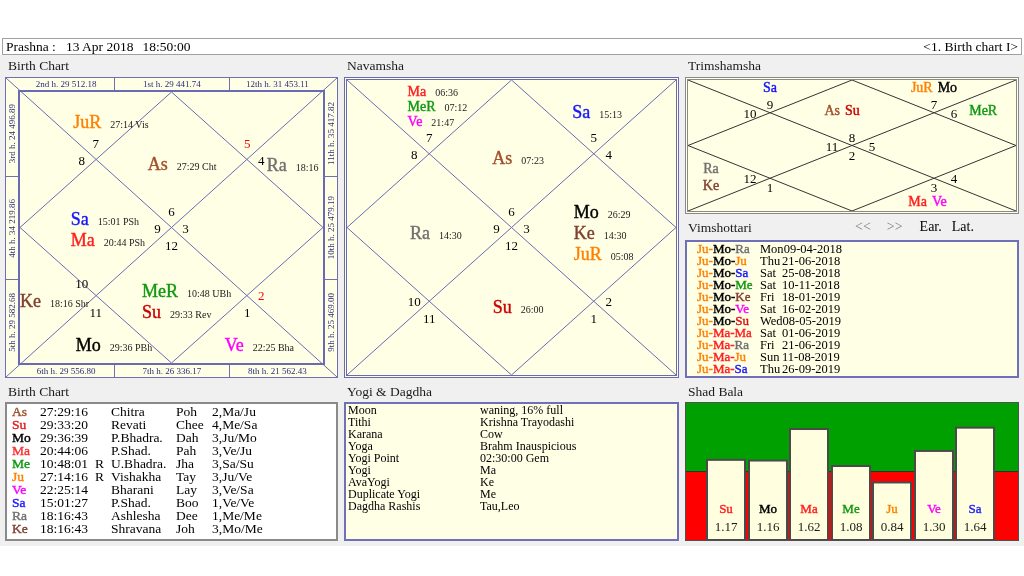  I want to click on value-label: 1.17, so click(726, 526).